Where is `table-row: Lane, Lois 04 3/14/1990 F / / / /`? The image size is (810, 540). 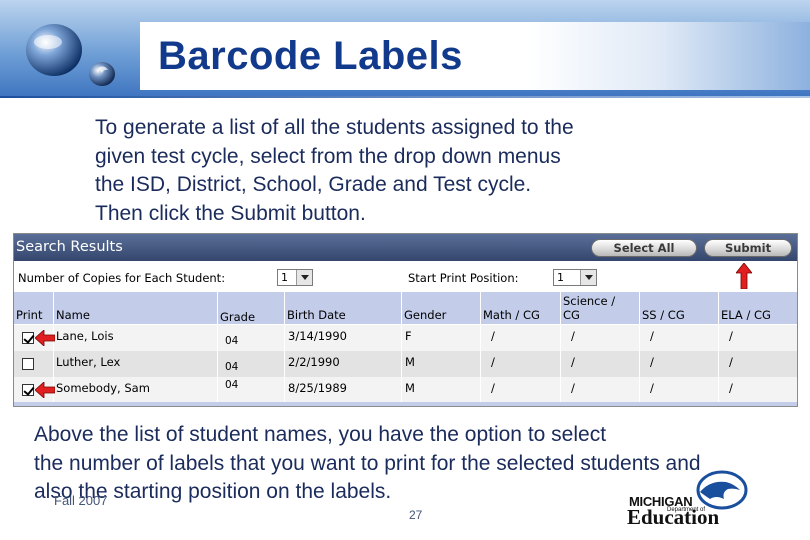 table-row: Lane, Lois 04 3/14/1990 F / / / / is located at coordinates (405, 338).